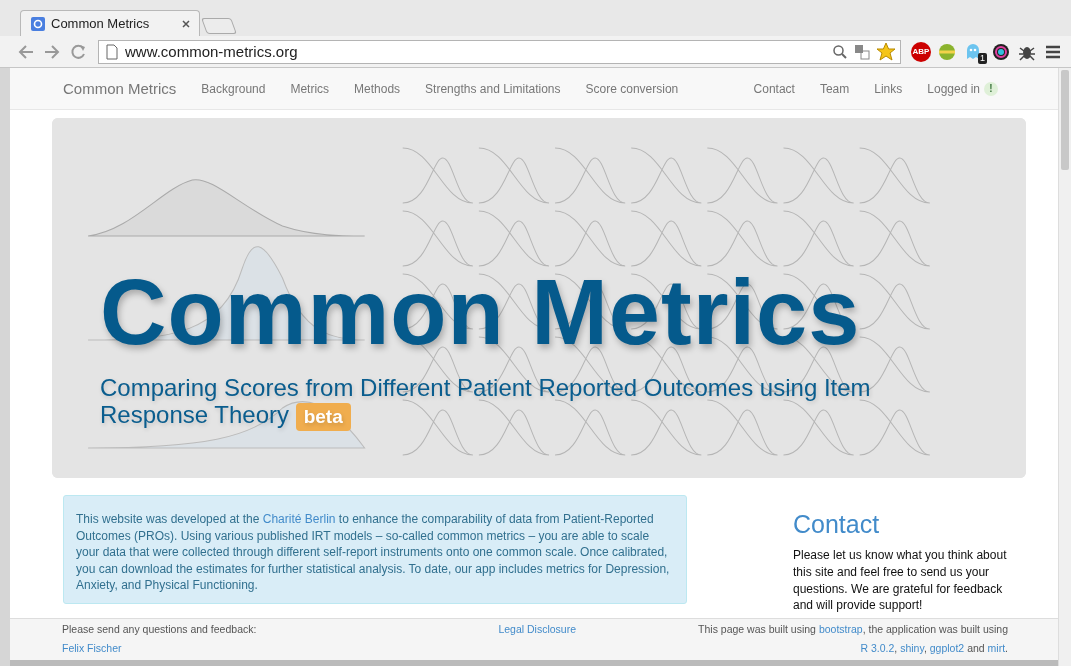 This screenshot has height=666, width=1071. Describe the element at coordinates (888, 88) in the screenshot. I see `nav-link: Links` at that location.